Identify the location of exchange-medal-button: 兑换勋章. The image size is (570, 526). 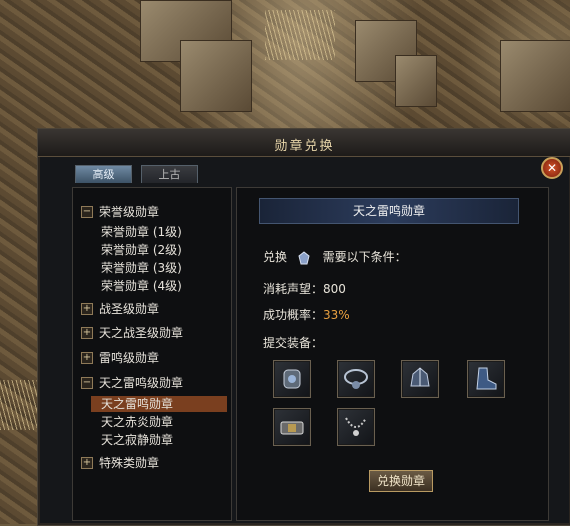
(401, 481).